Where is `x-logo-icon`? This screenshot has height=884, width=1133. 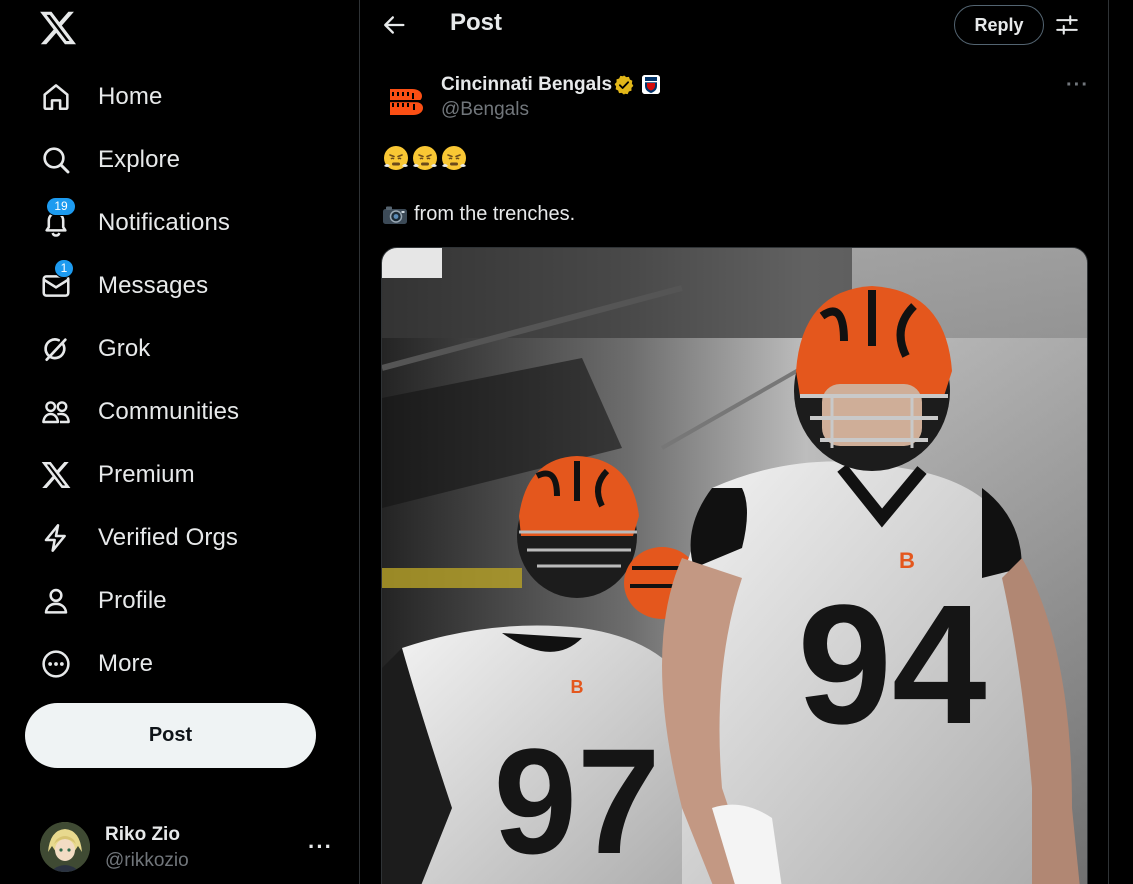
x-logo-icon is located at coordinates (58, 28).